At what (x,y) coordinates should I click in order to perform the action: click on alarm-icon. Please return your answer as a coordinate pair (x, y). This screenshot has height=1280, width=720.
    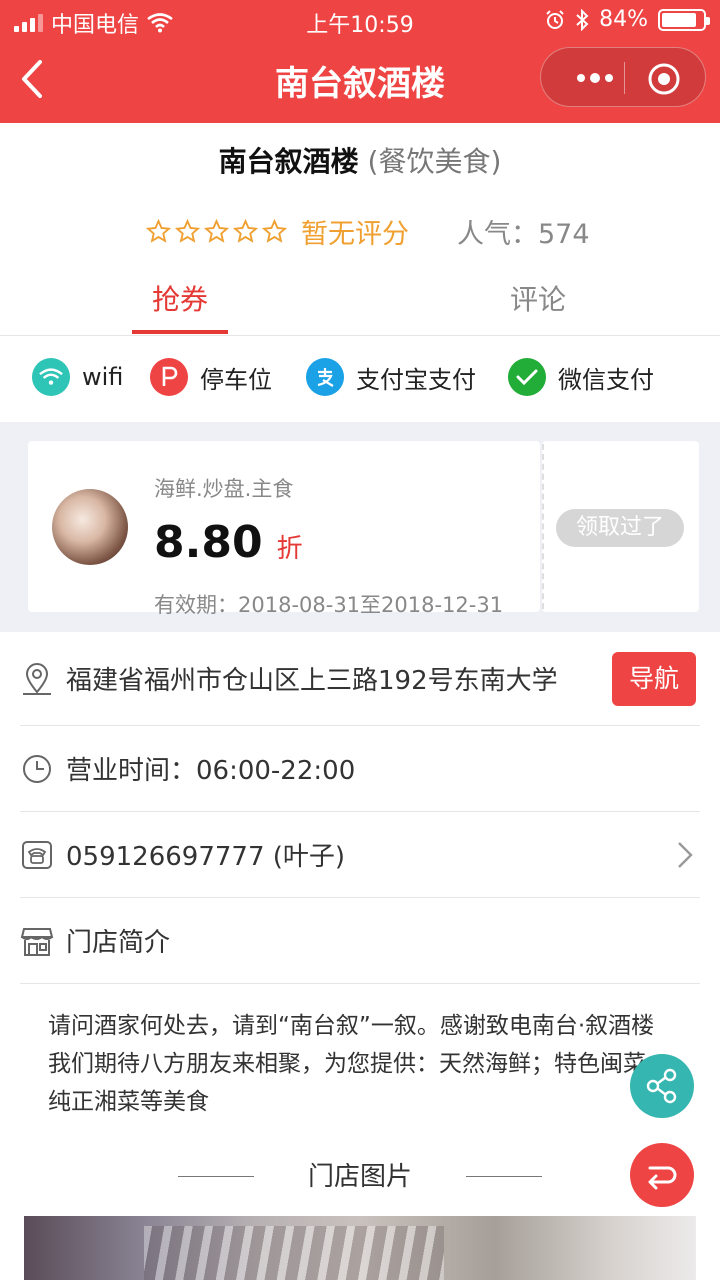
    Looking at the image, I should click on (555, 19).